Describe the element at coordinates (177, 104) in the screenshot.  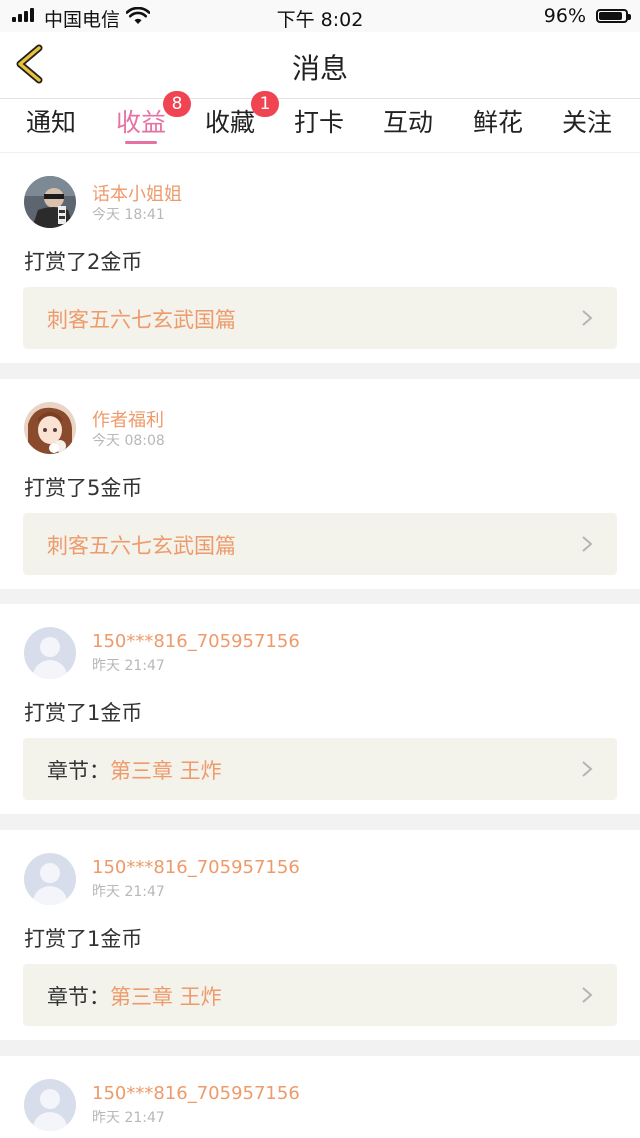
I see `unread-badge: 8` at that location.